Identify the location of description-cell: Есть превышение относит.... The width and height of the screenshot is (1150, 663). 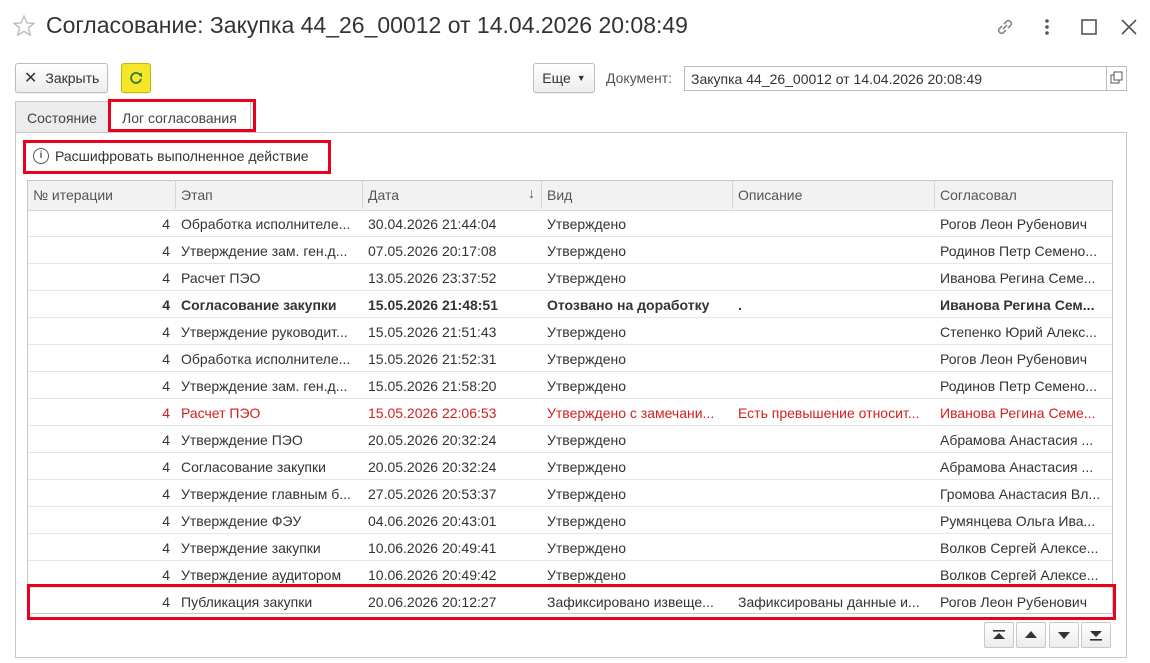
(829, 413).